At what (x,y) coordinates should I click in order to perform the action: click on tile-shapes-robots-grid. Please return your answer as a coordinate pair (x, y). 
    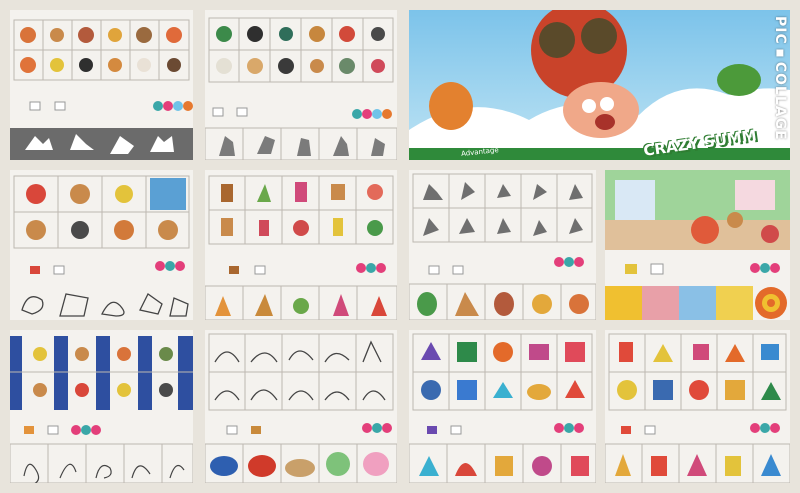
    Looking at the image, I should click on (502, 406).